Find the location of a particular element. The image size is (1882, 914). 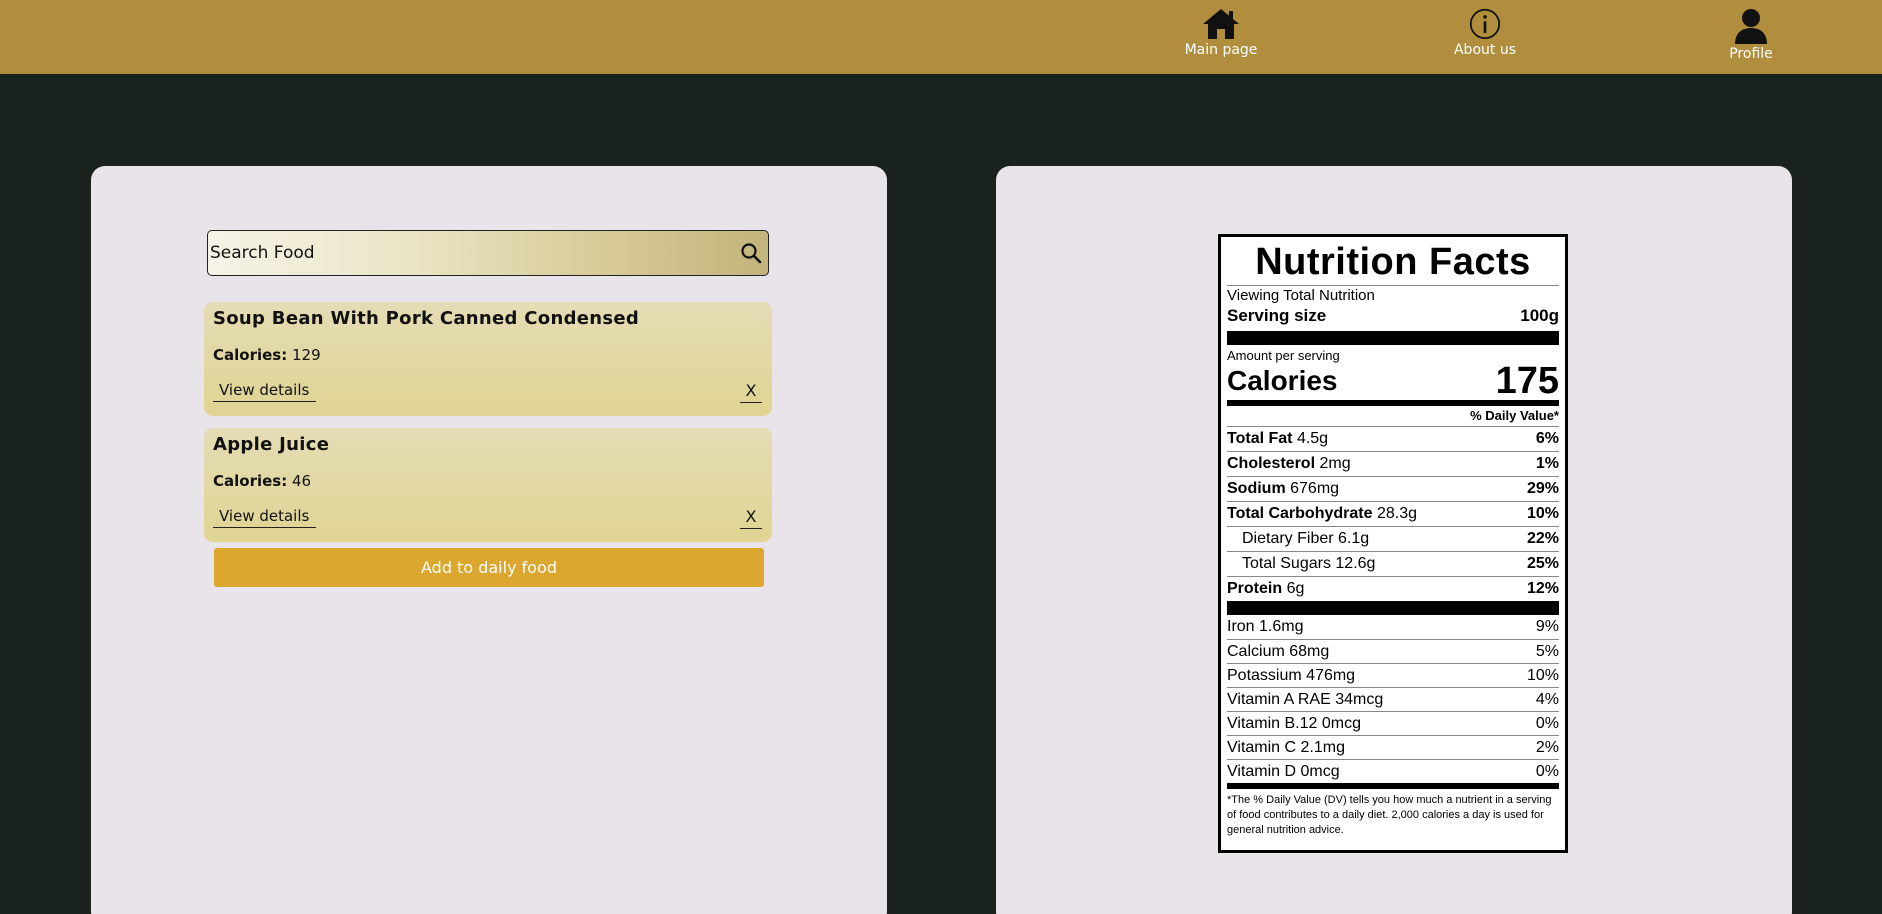

food-calories: Calories: 129 is located at coordinates (267, 355).